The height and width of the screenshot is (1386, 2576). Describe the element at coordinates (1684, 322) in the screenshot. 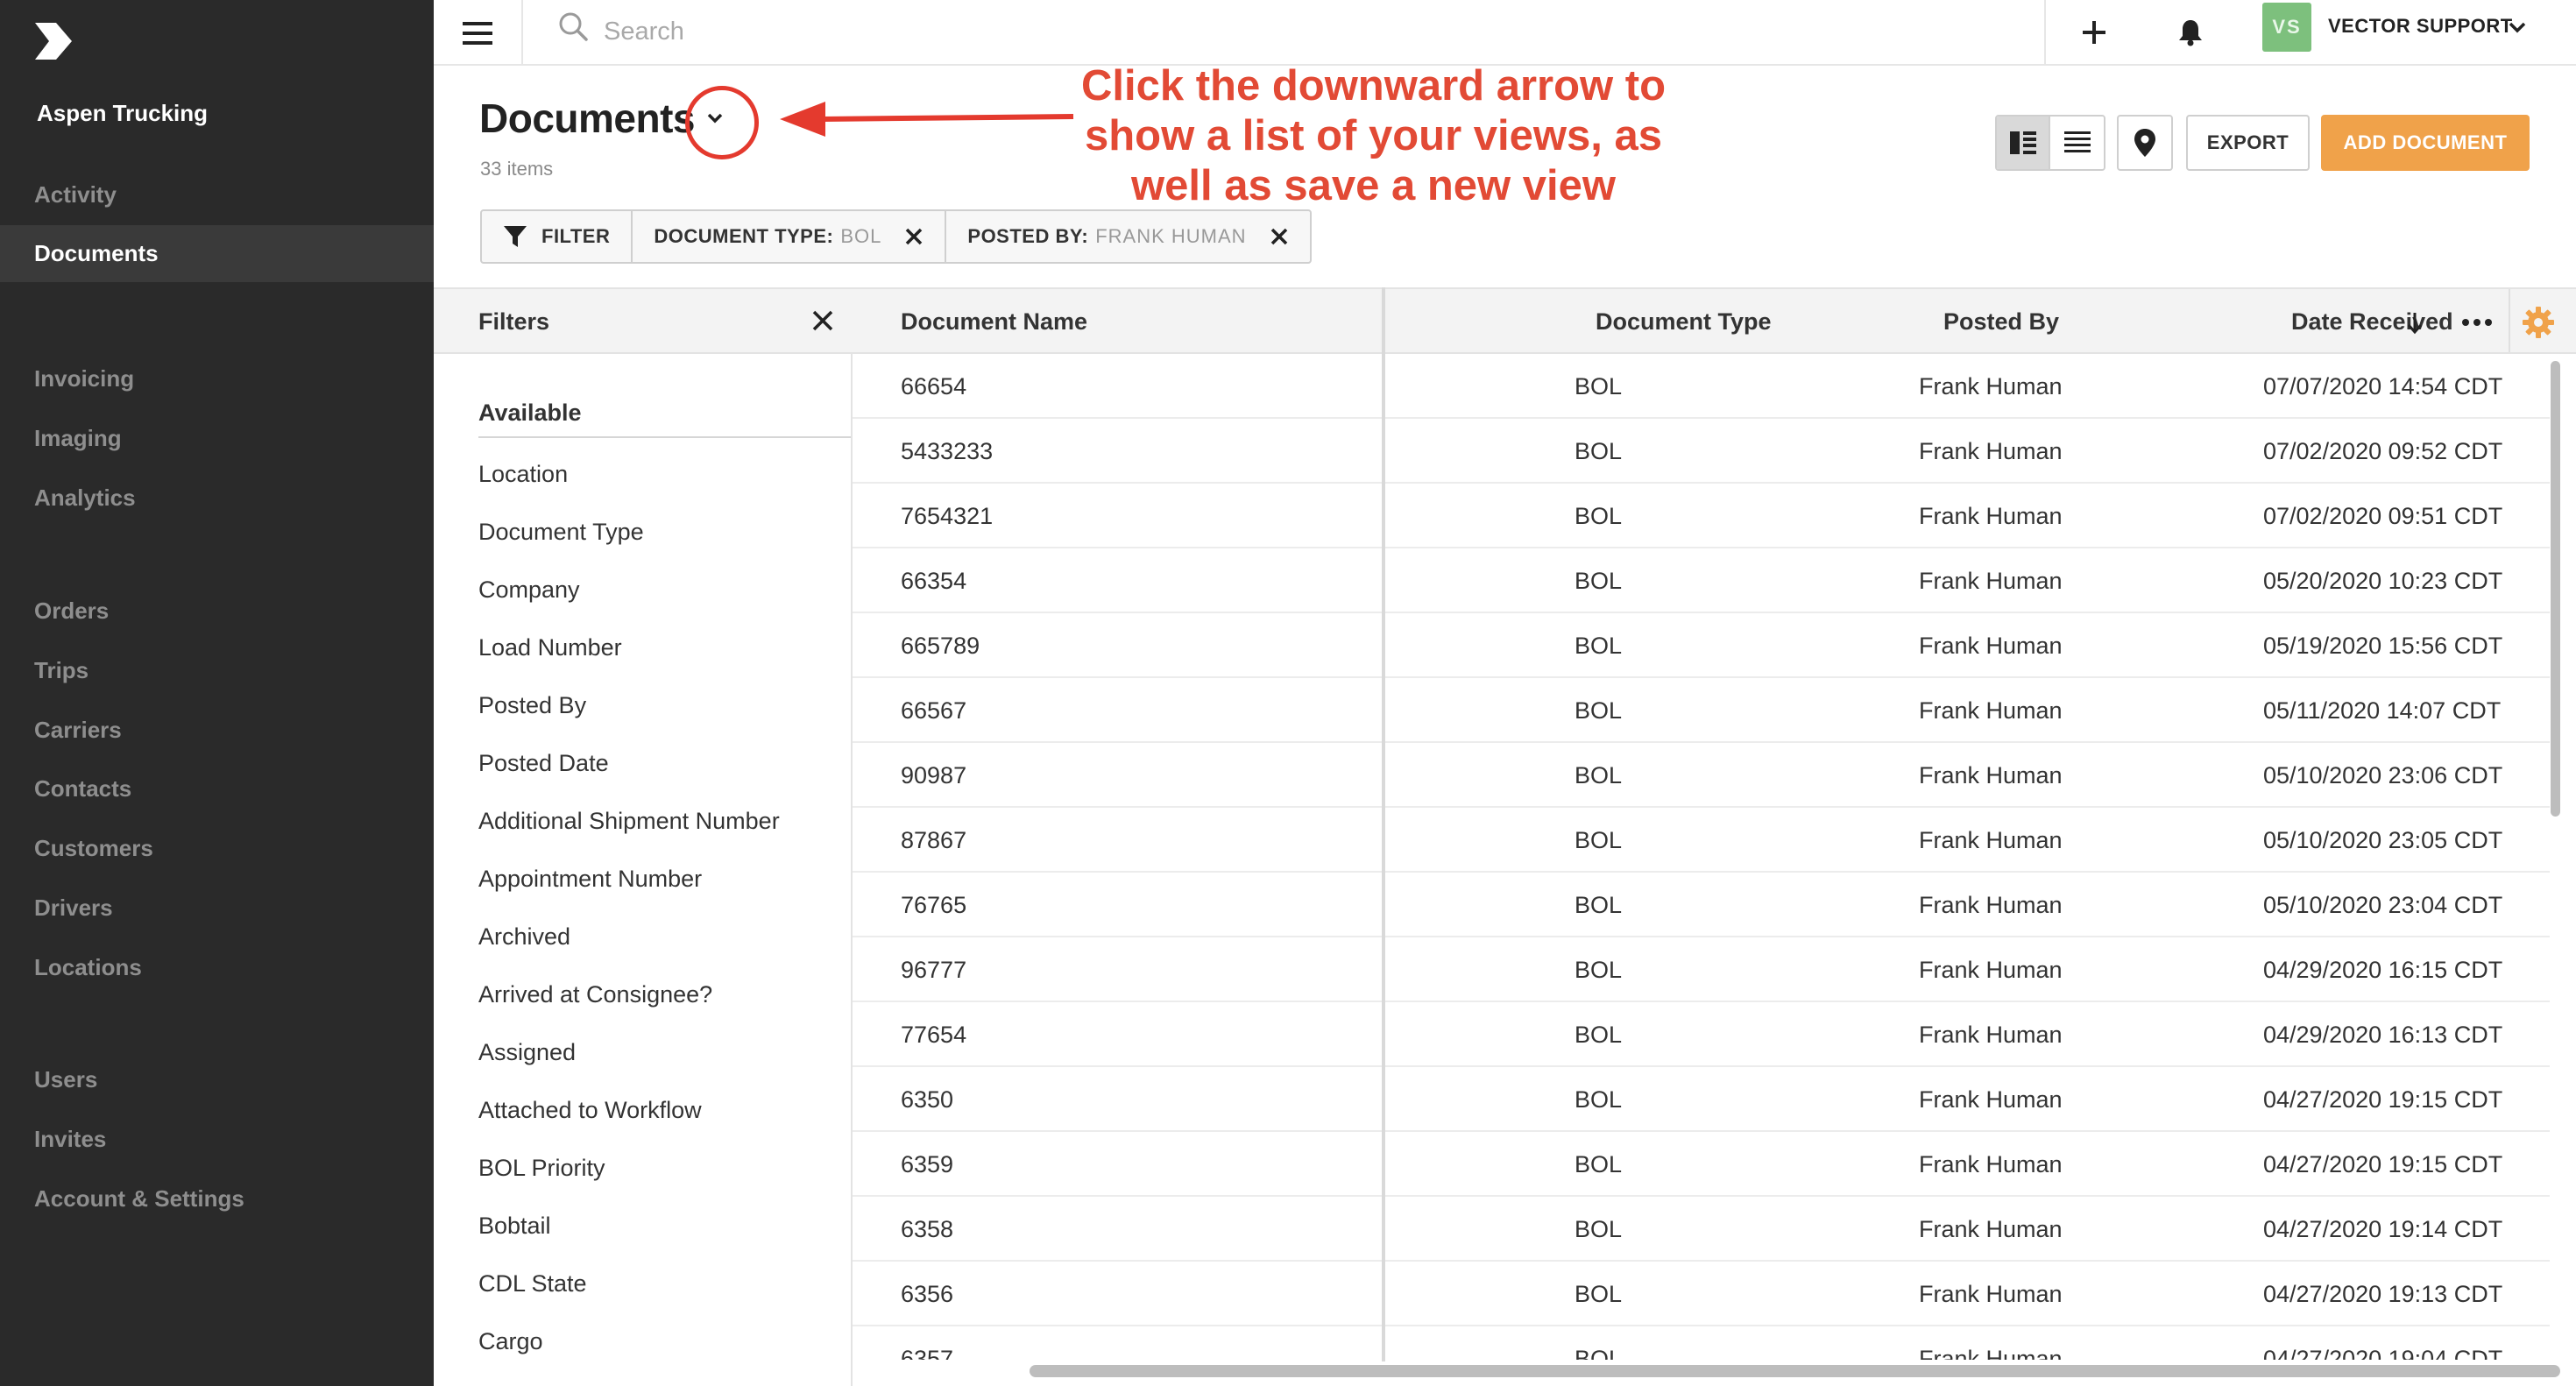

I see `column-header-document-type: Document Type` at that location.